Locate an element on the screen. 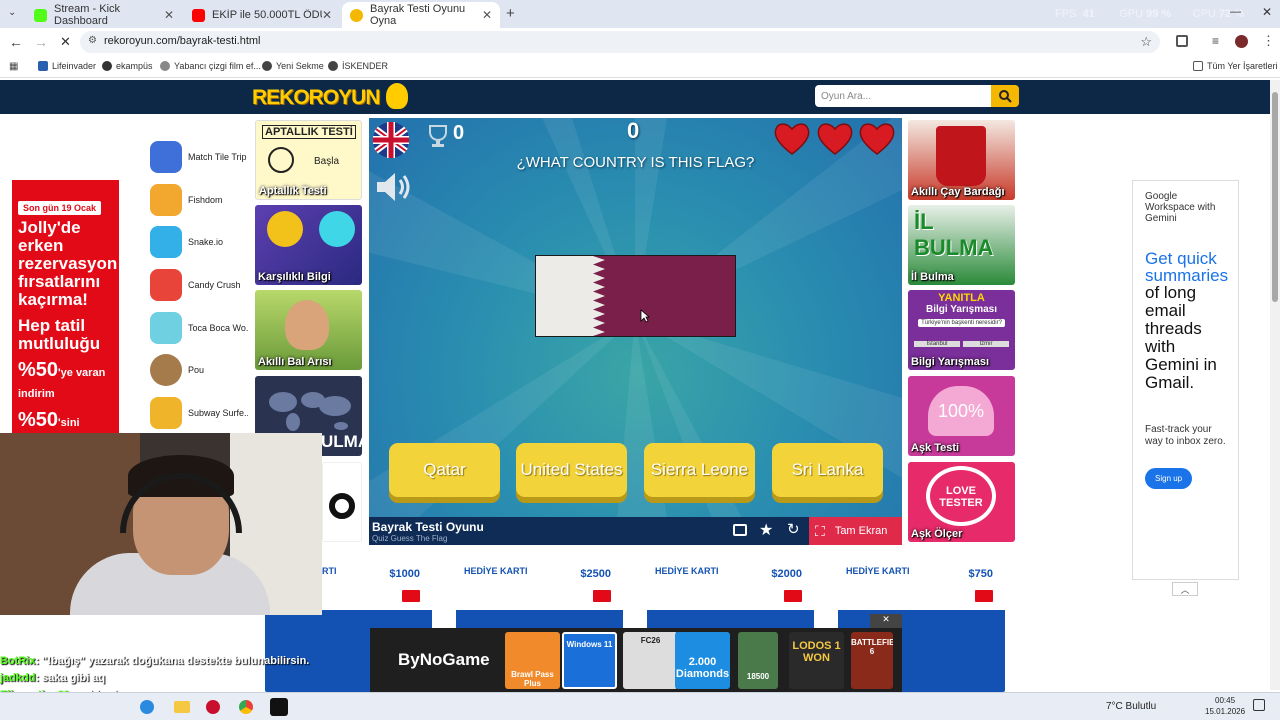 This screenshot has width=1280, height=720. chrome-icon is located at coordinates (246, 707).